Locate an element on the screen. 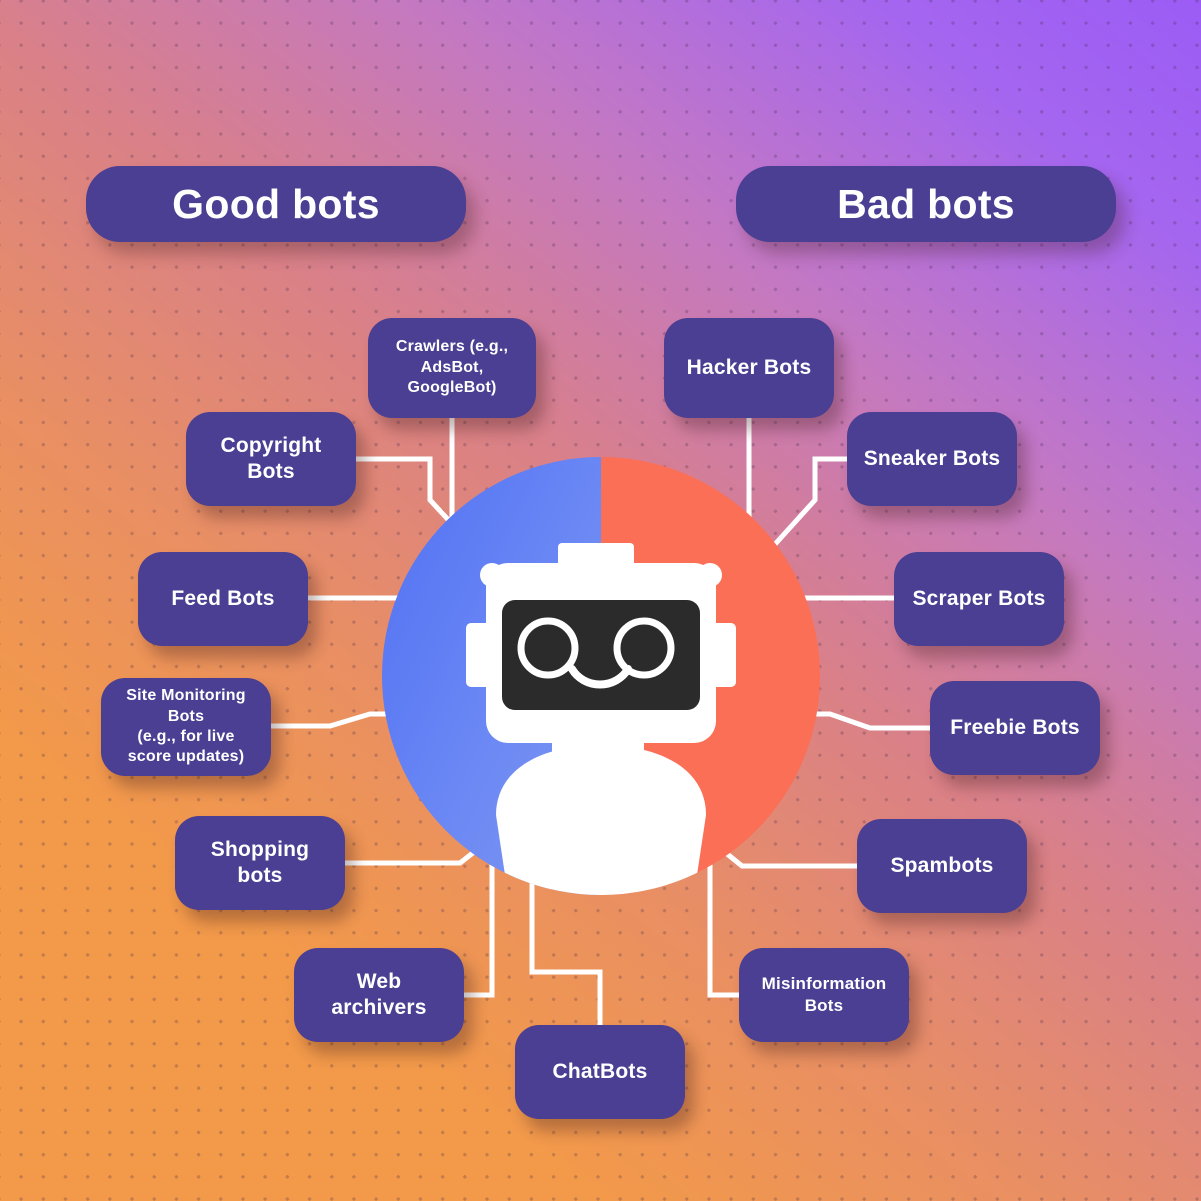 This screenshot has height=1201, width=1201. header-bad-bots-label: Bad bots is located at coordinates (926, 203).